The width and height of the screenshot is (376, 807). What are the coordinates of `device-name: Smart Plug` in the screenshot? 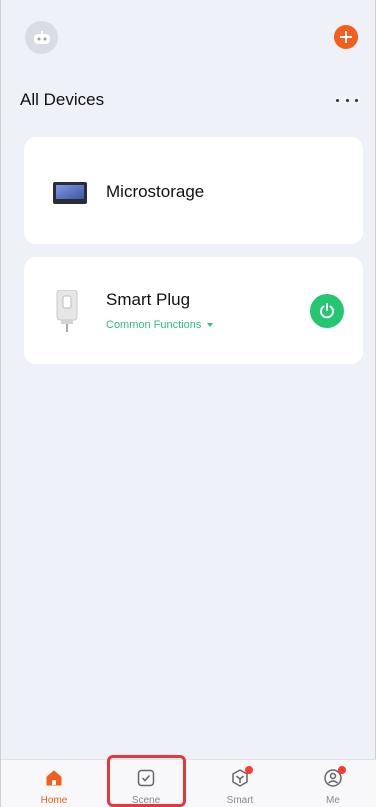 It's located at (148, 299).